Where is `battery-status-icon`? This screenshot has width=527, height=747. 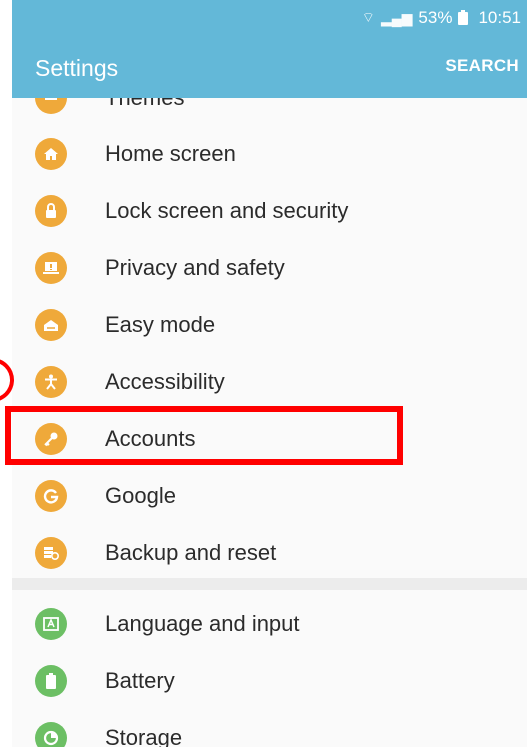
battery-status-icon is located at coordinates (463, 17).